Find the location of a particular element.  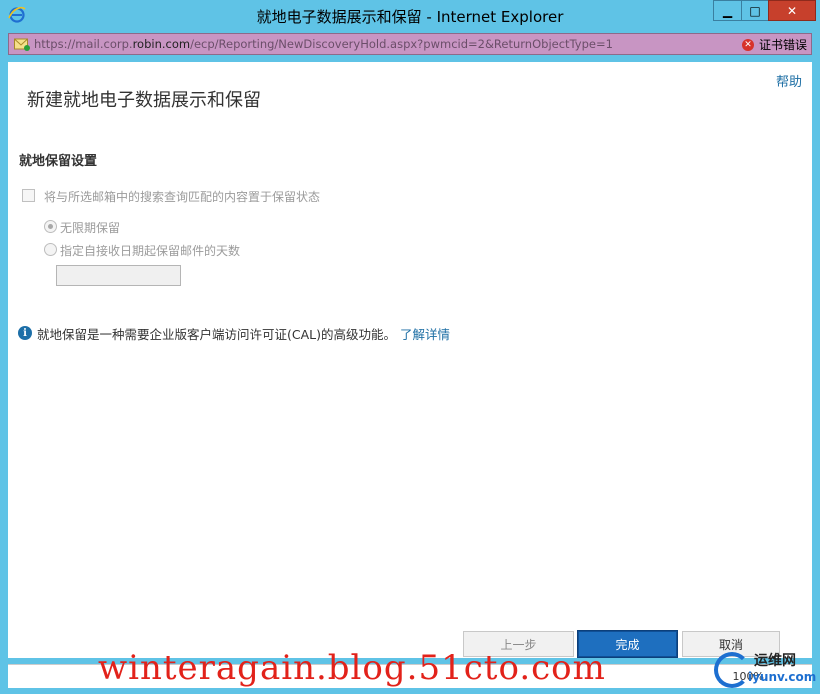

watermark-text: winteragain.blog.51cto.com is located at coordinates (352, 668).